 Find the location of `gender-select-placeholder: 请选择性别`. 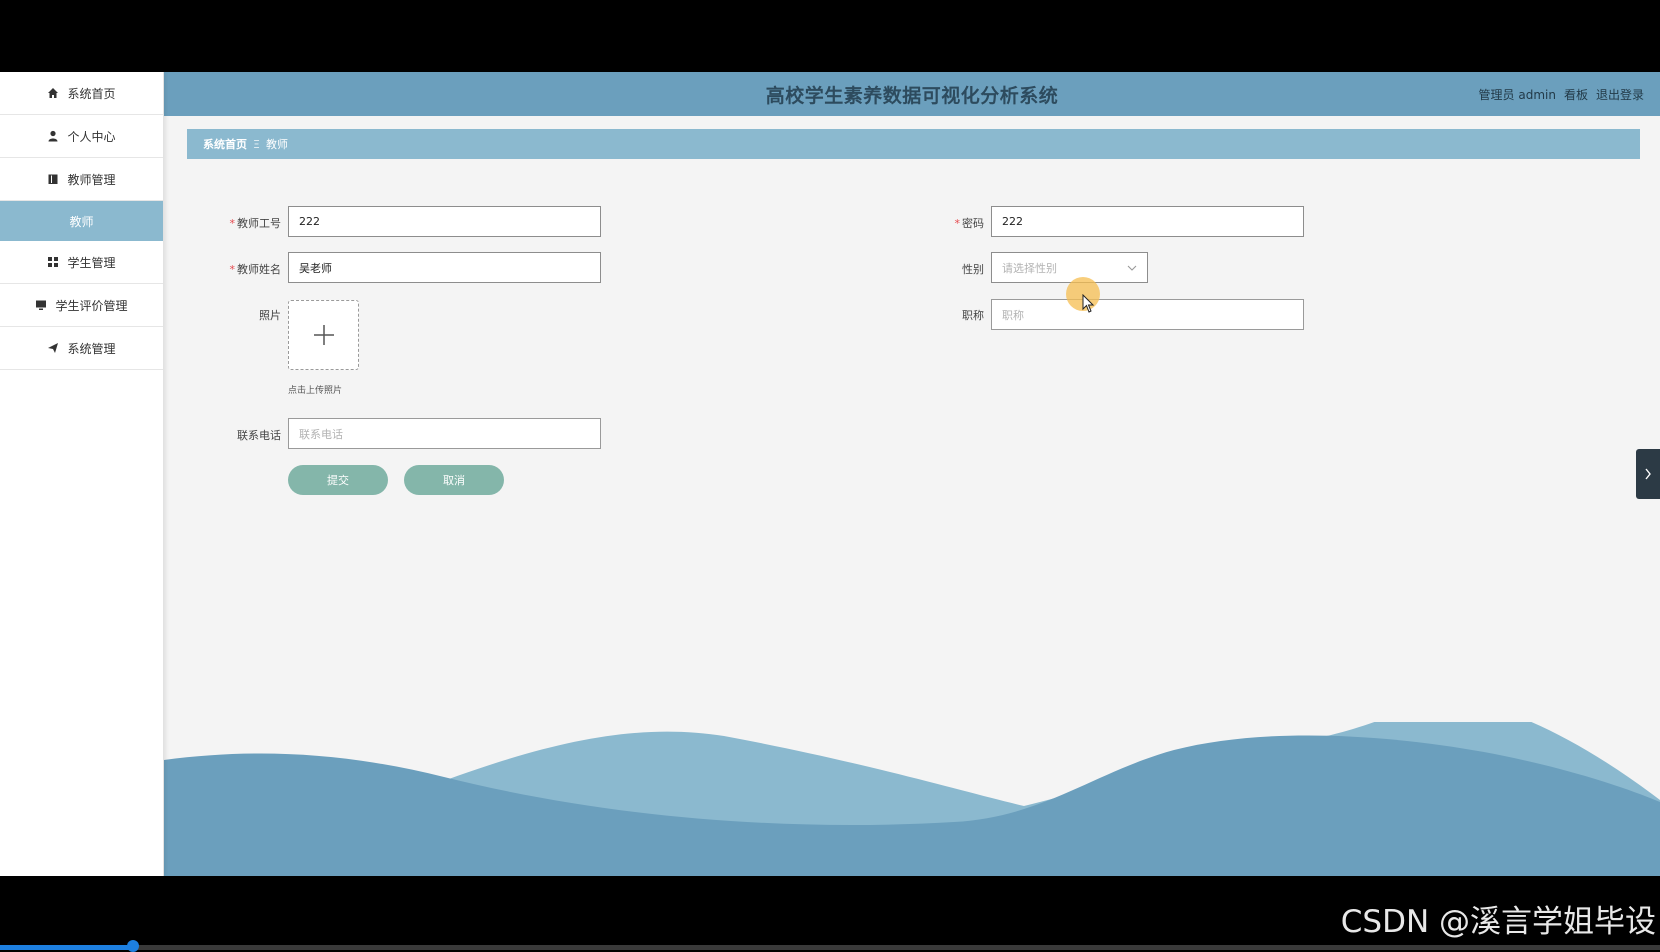

gender-select-placeholder: 请选择性别 is located at coordinates (1029, 268).